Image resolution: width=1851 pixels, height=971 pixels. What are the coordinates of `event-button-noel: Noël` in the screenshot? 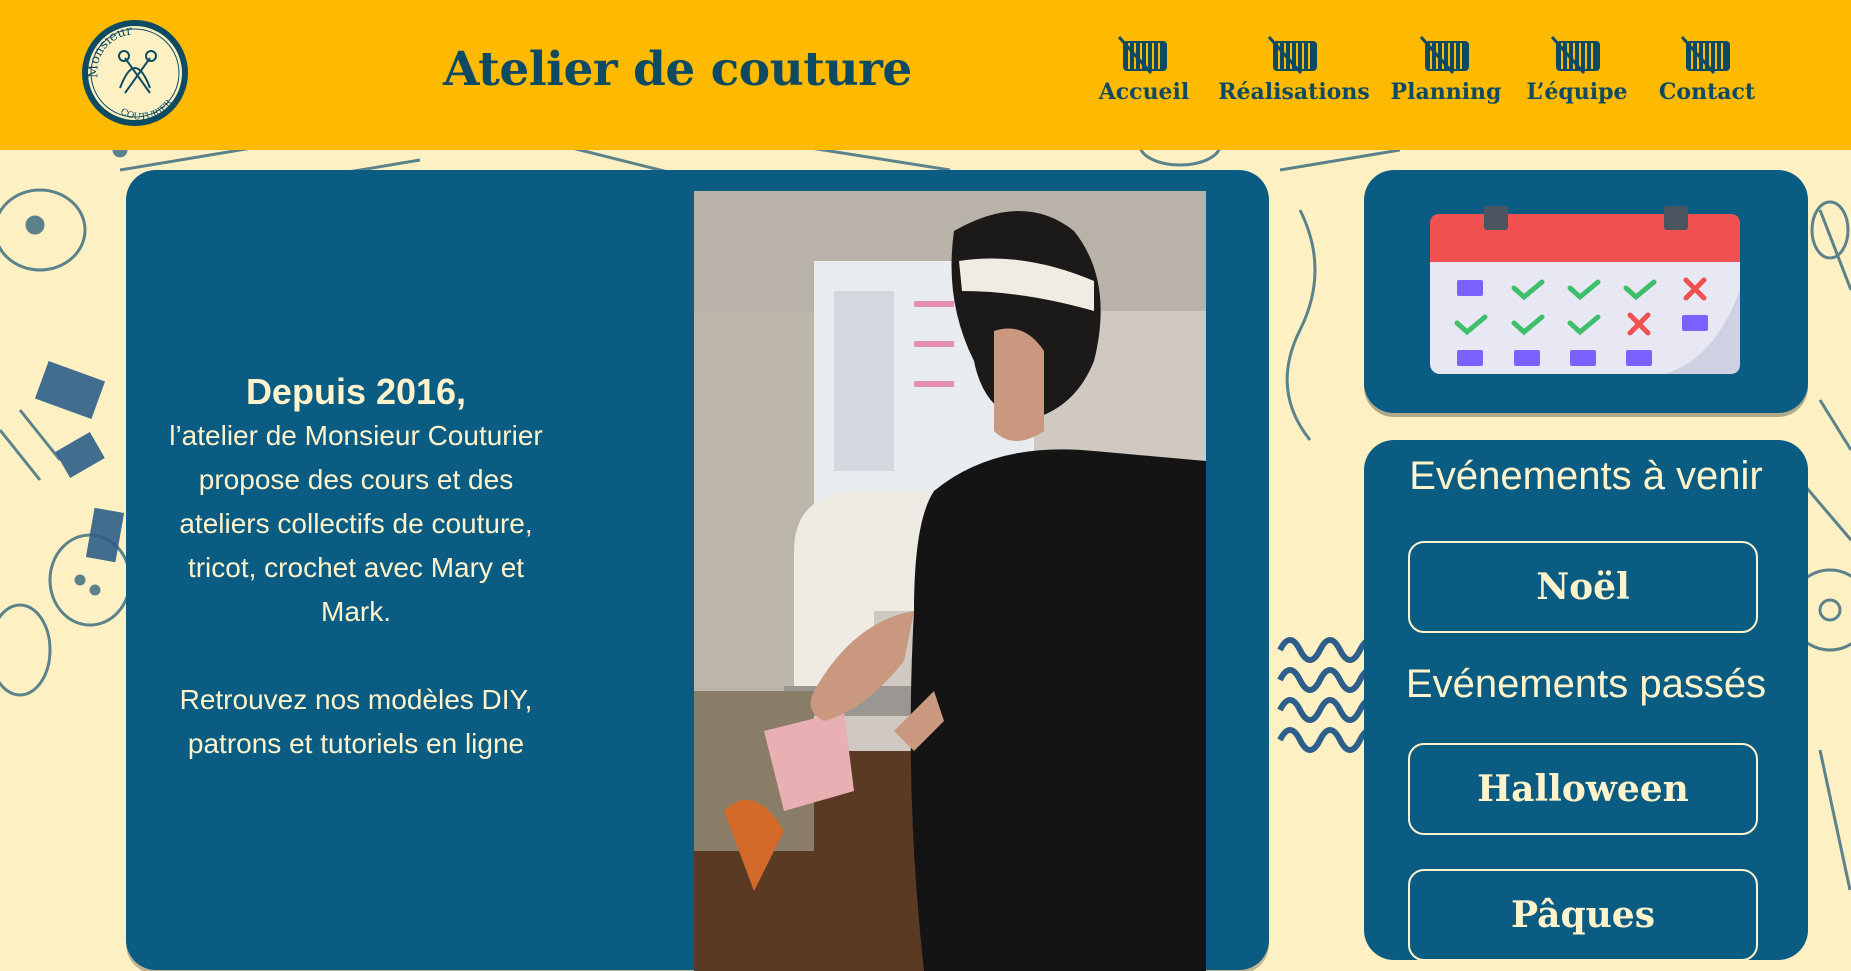 It's located at (1583, 587).